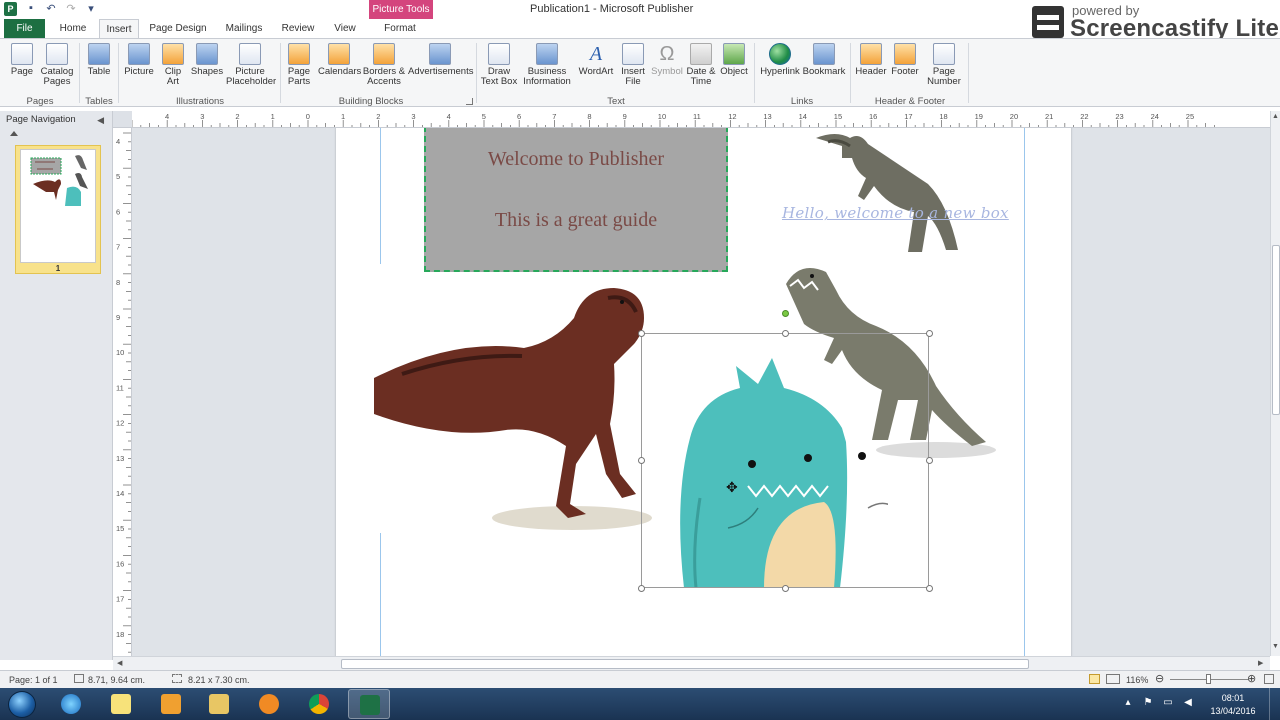 The height and width of the screenshot is (720, 1280). I want to click on tab-format: Format, so click(400, 28).